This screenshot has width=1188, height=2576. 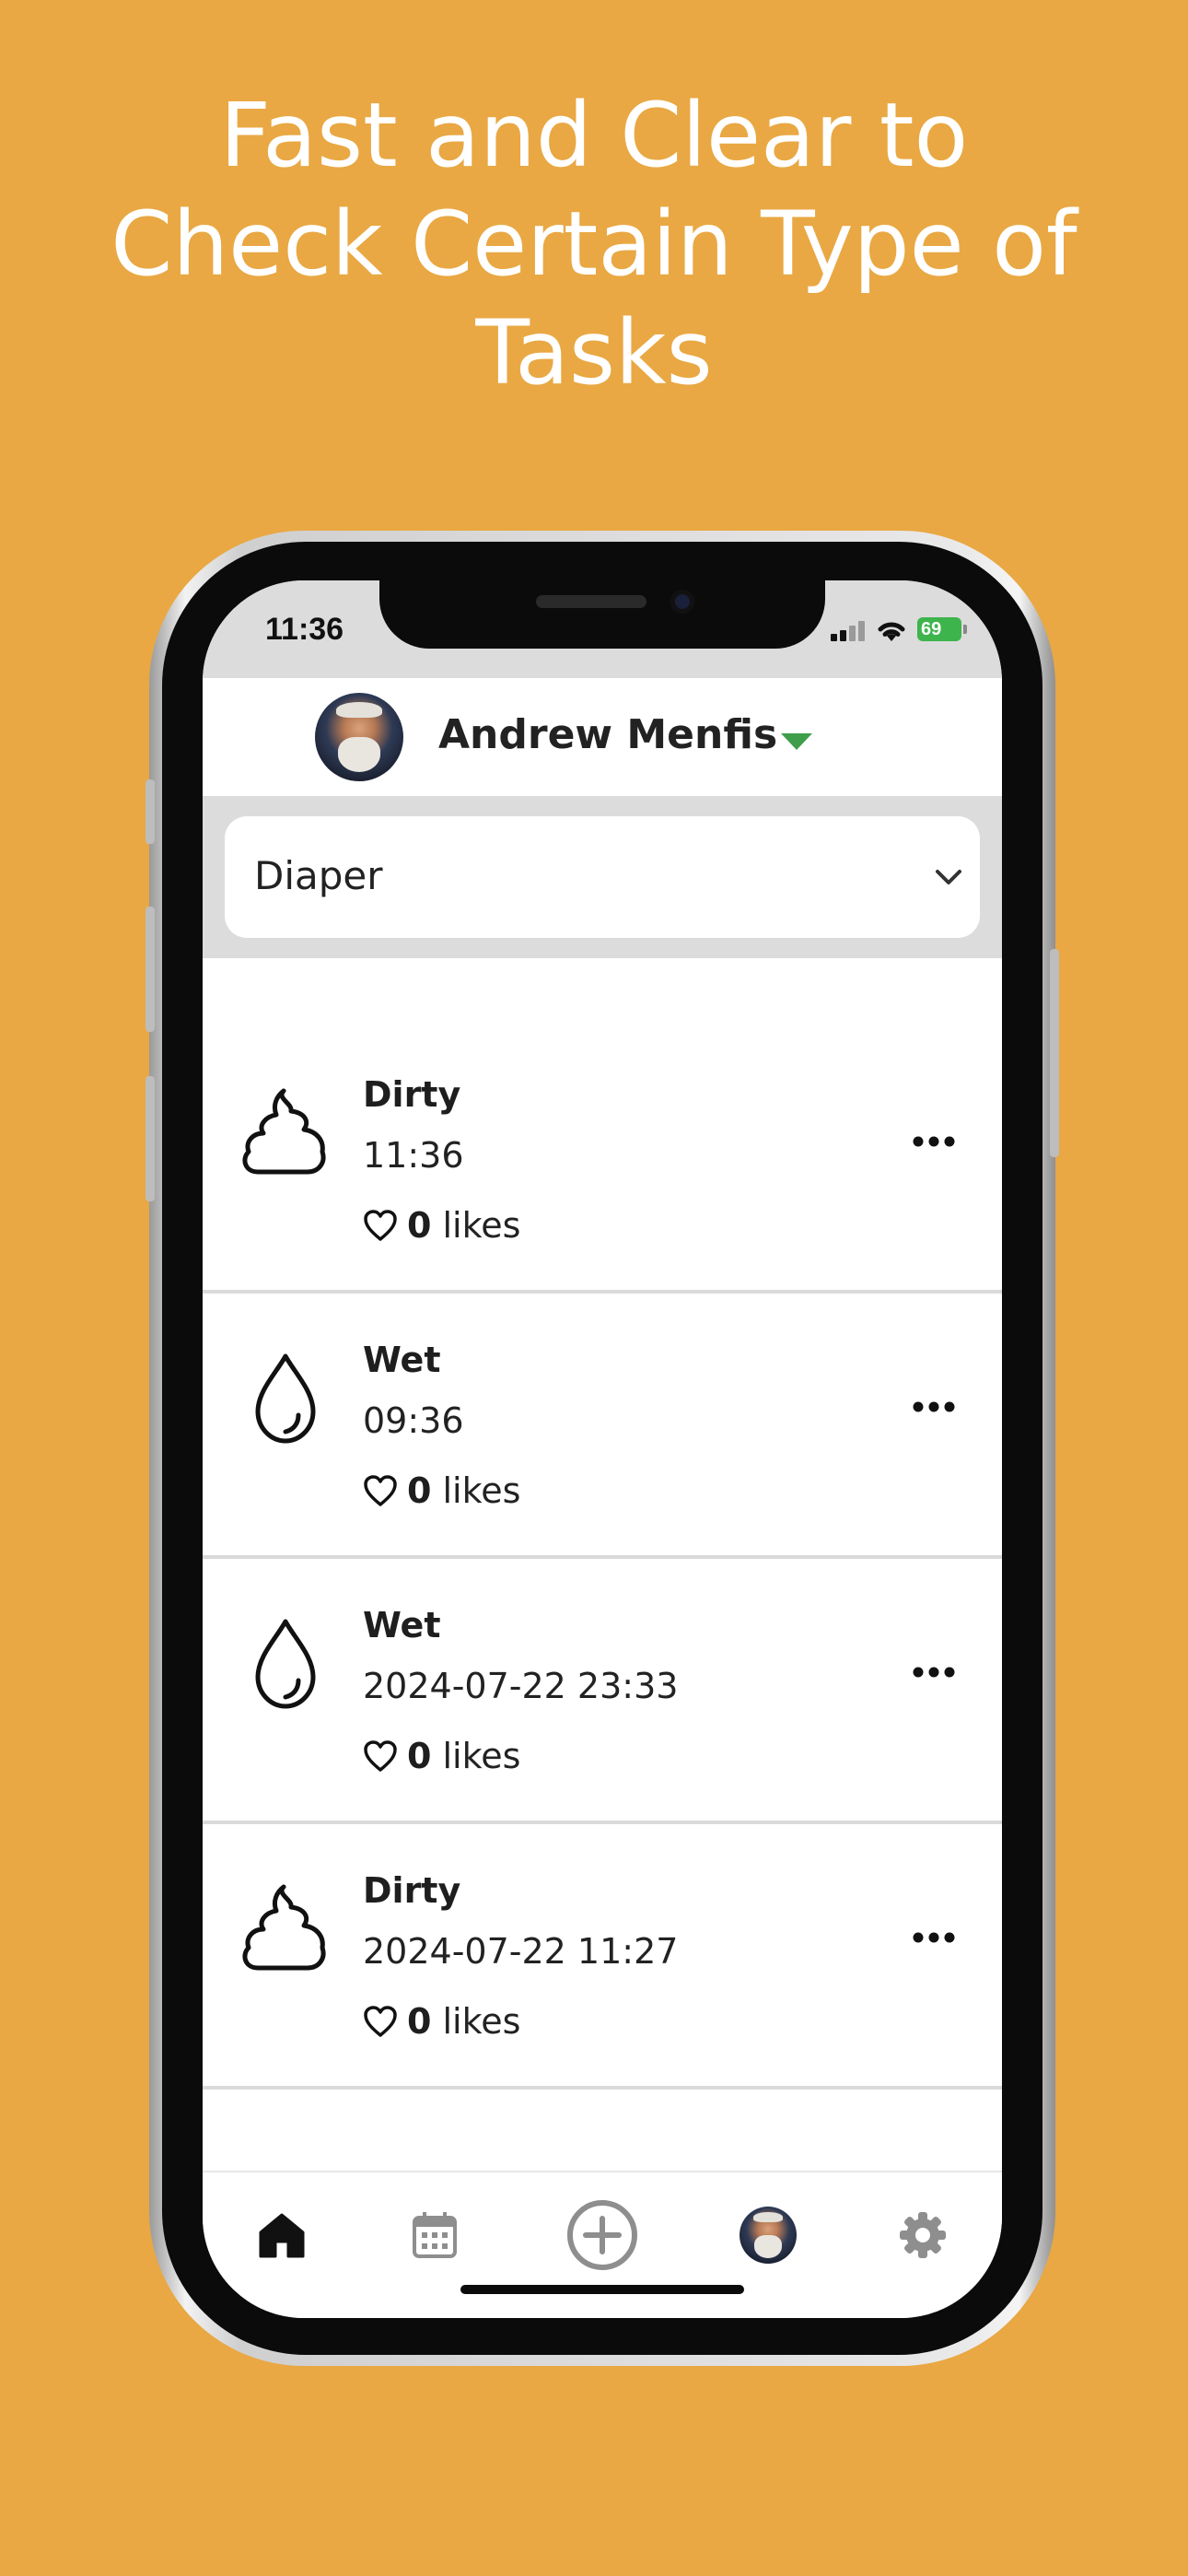 What do you see at coordinates (948, 877) in the screenshot?
I see `chevron-down-icon` at bounding box center [948, 877].